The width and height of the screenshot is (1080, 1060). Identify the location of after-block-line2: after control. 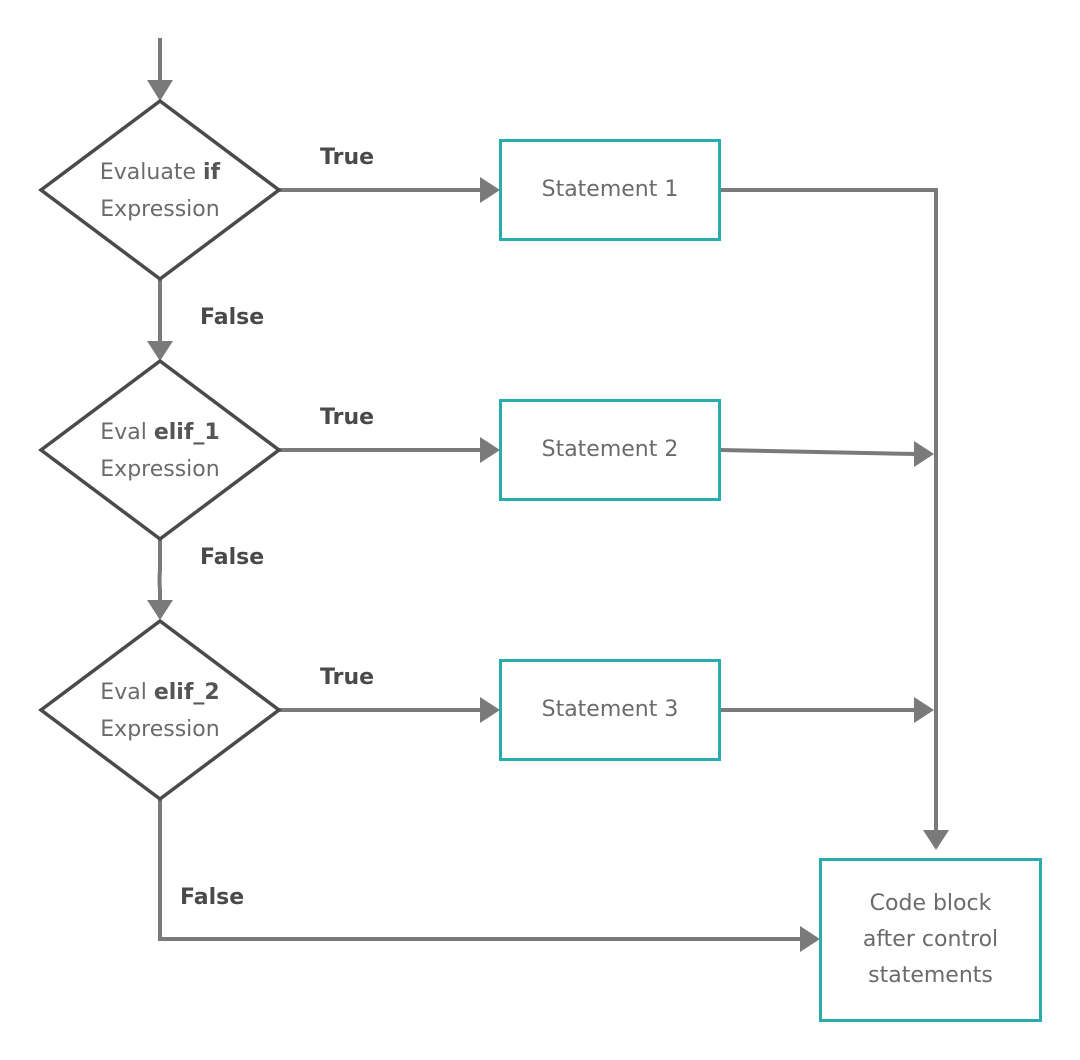
(930, 939).